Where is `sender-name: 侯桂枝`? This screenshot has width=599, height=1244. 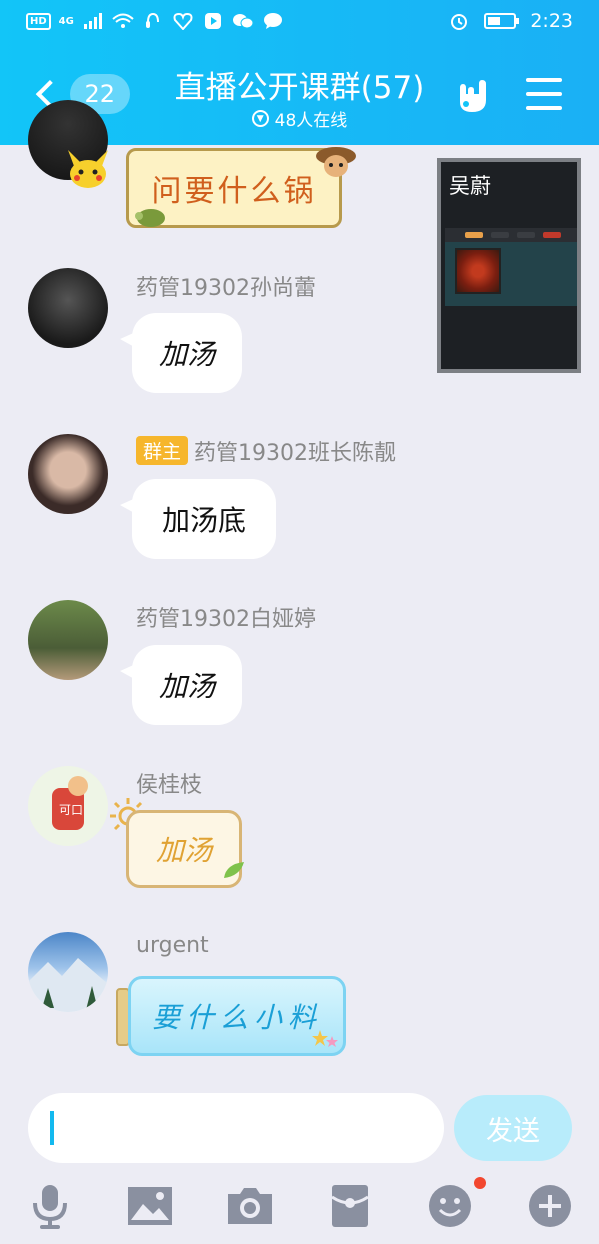 sender-name: 侯桂枝 is located at coordinates (169, 785).